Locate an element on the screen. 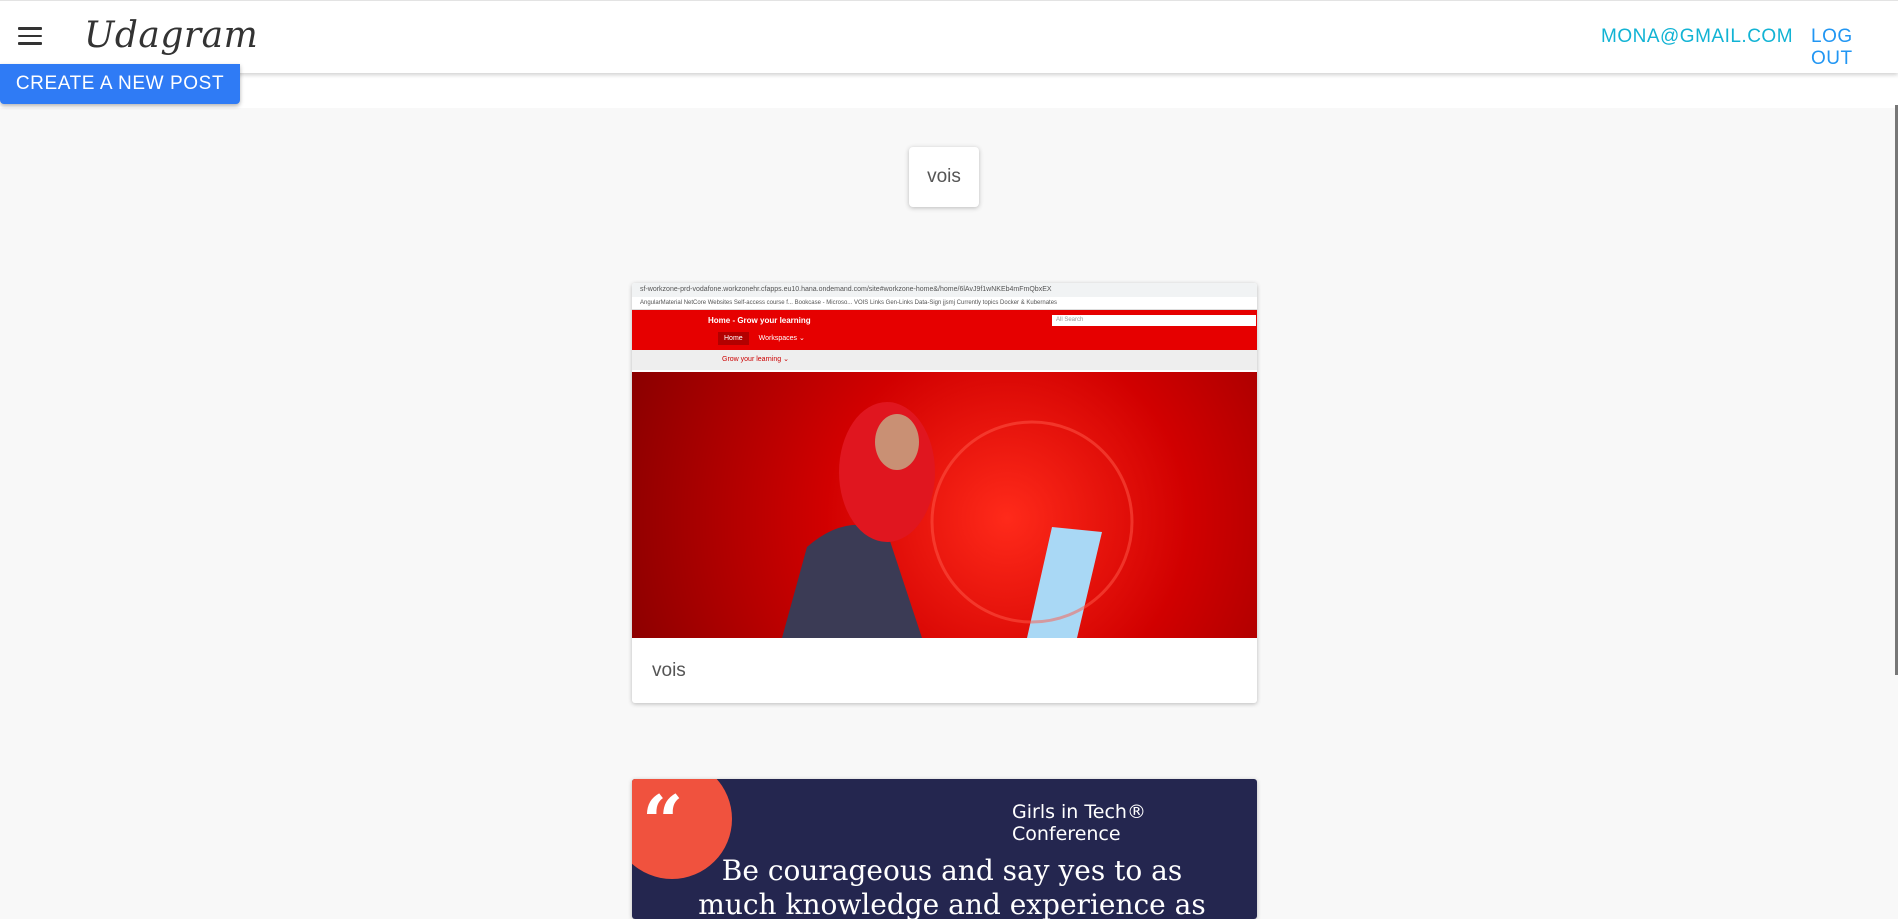 Image resolution: width=1898 pixels, height=919 pixels. logout-link: LOG OUT is located at coordinates (1854, 48).